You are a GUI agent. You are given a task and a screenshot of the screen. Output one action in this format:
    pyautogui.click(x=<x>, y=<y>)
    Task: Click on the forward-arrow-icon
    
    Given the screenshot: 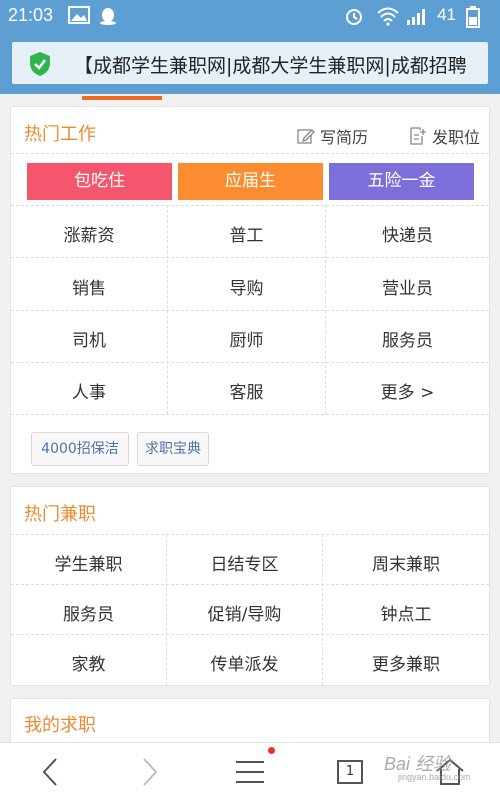 What is the action you would take?
    pyautogui.click(x=150, y=772)
    